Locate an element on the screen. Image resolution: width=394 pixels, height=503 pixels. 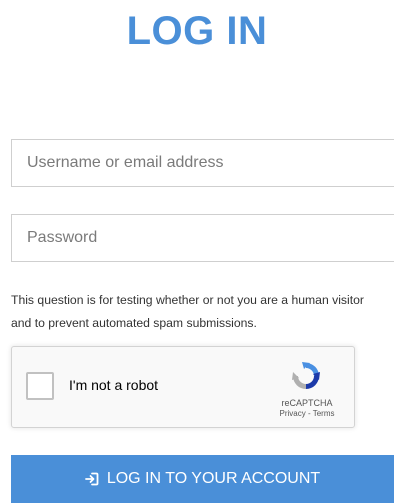
recaptcha-checkbox is located at coordinates (40, 386).